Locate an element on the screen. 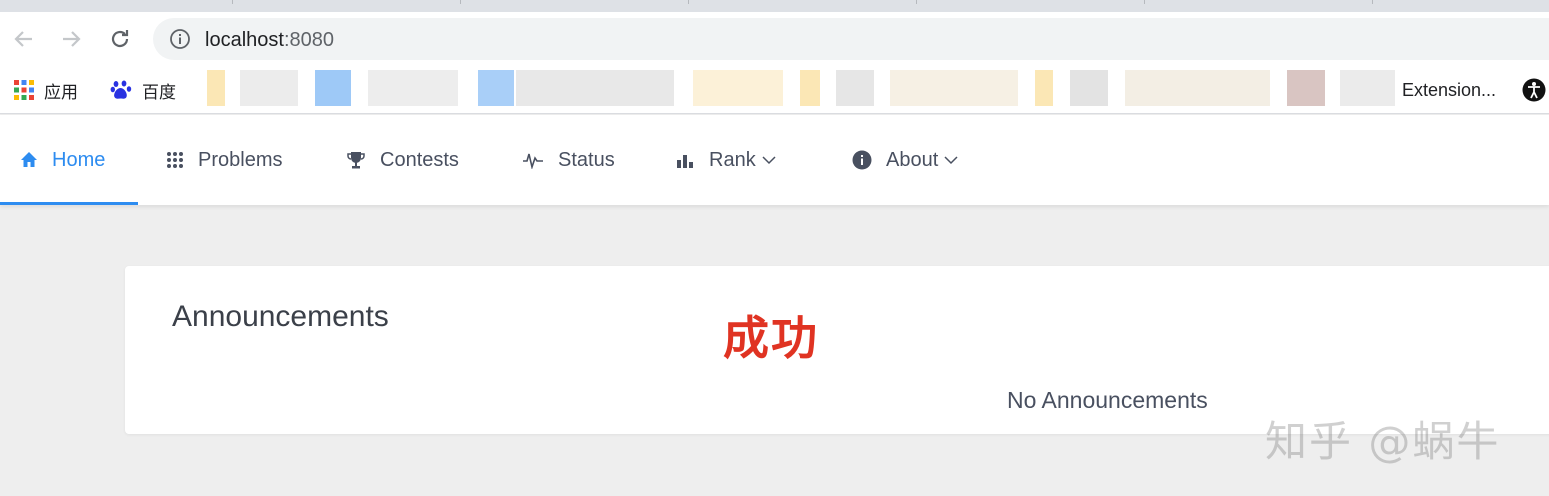 This screenshot has width=1549, height=496. forward-arrow-icon is located at coordinates (72, 39).